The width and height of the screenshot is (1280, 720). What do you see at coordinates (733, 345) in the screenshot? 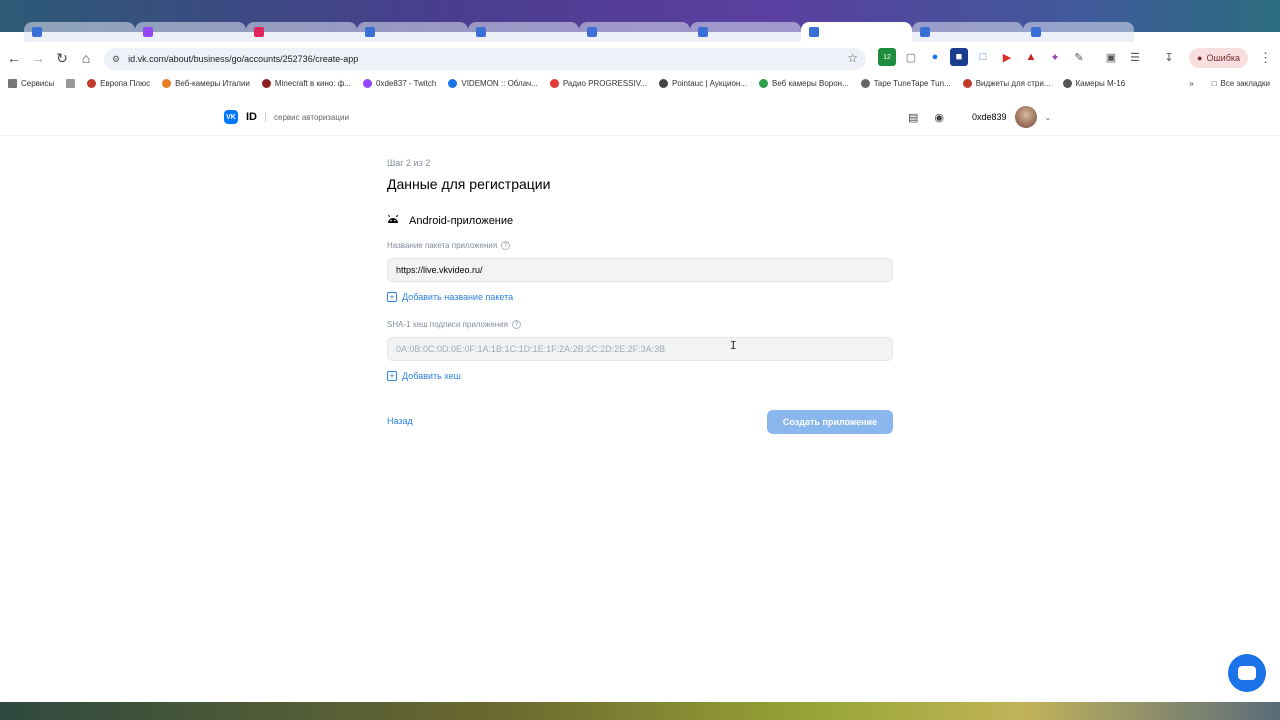
I see `text-cursor-icon: I` at bounding box center [733, 345].